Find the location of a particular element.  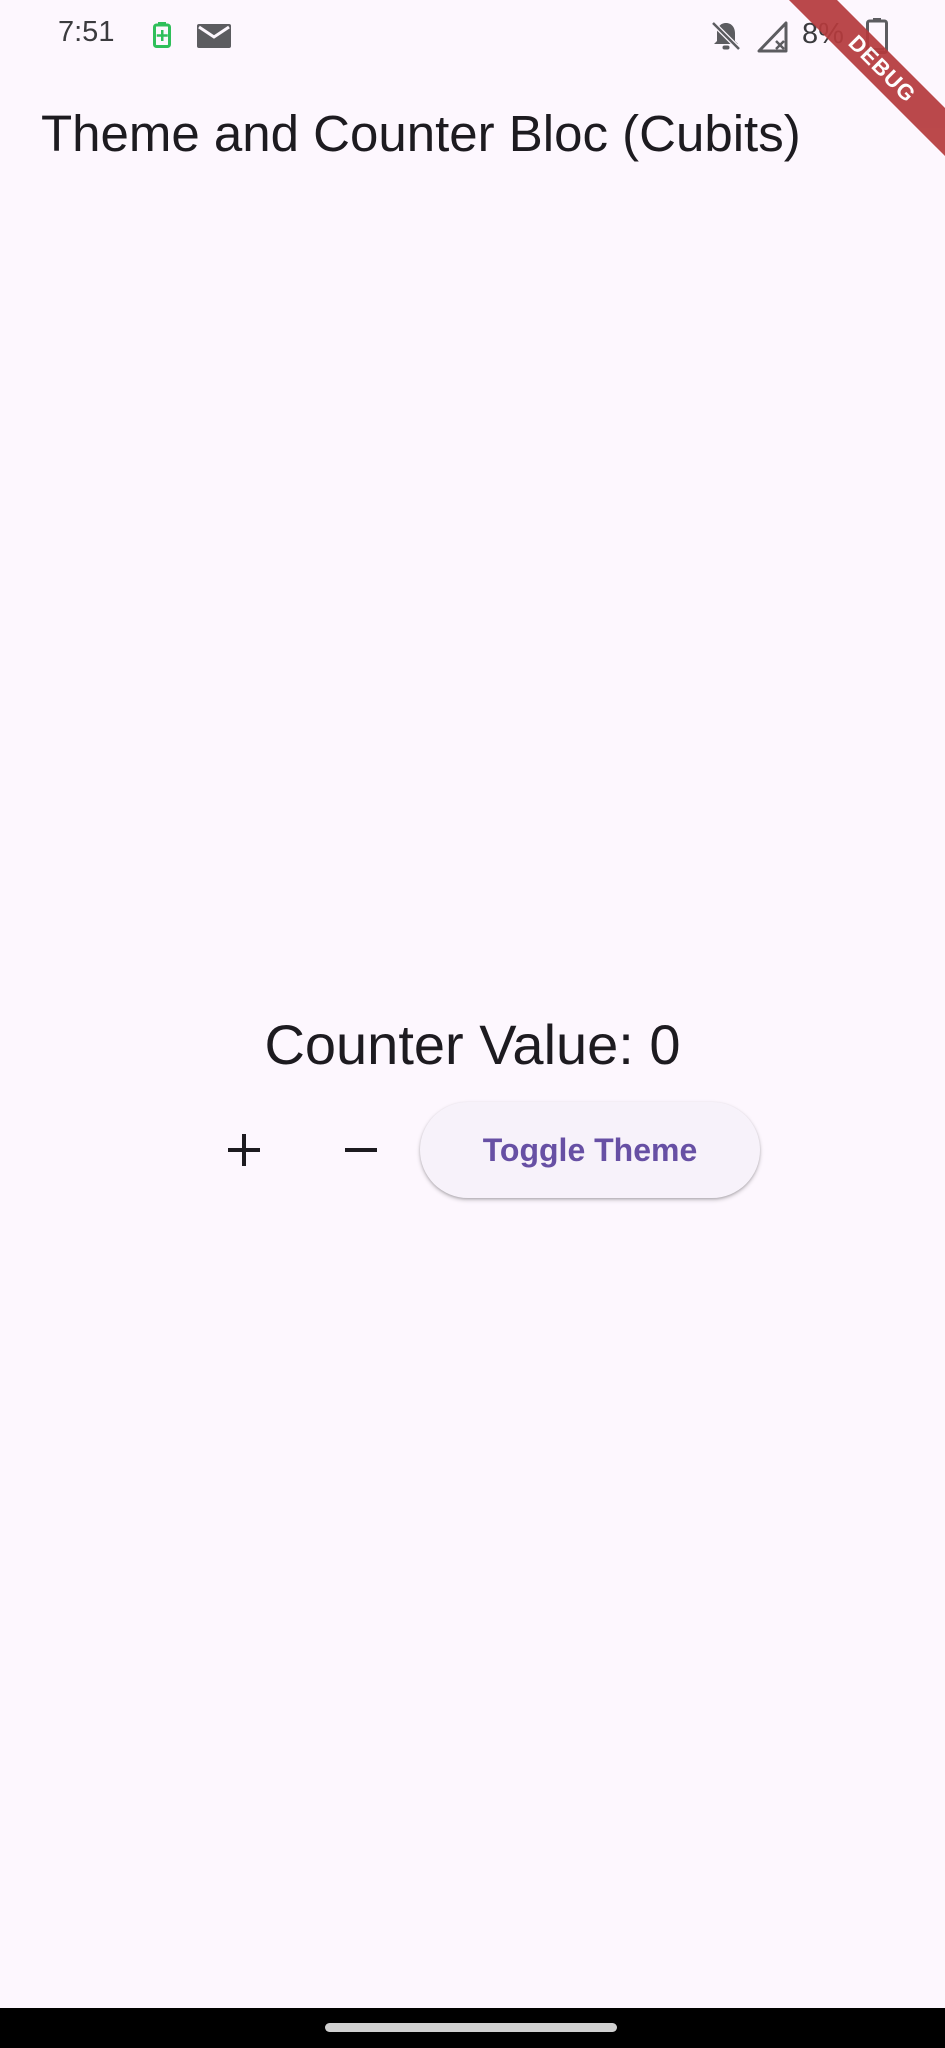

status-bar: 7:51 8% is located at coordinates (472, 36).